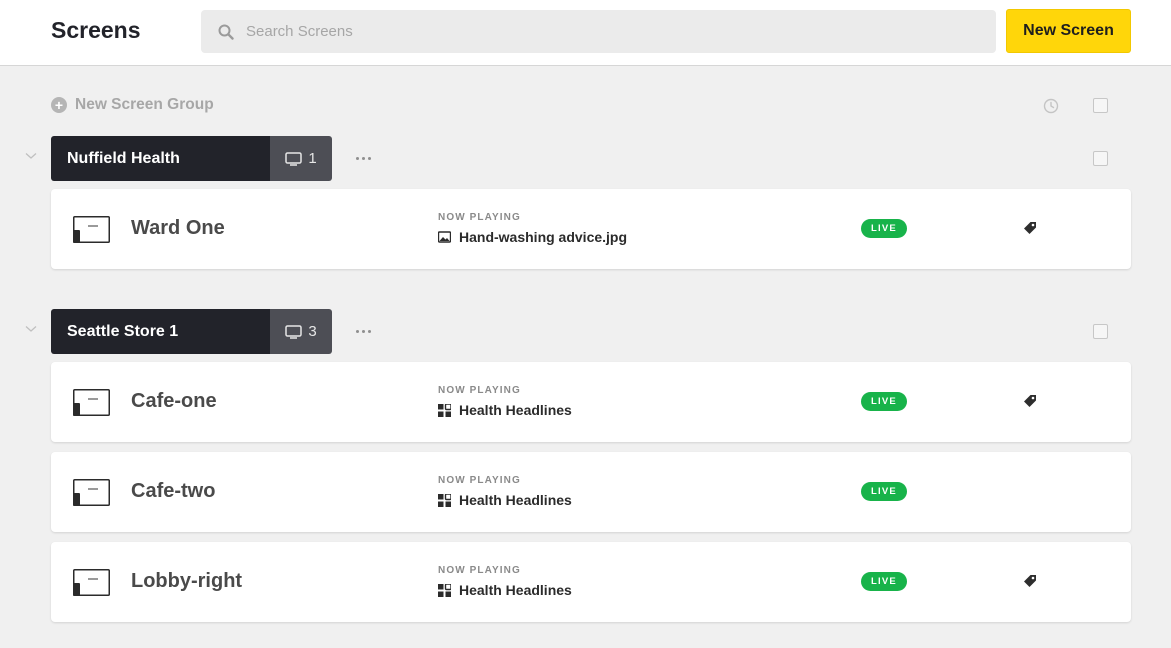  I want to click on group-header: Nuffield Health 1, so click(191, 158).